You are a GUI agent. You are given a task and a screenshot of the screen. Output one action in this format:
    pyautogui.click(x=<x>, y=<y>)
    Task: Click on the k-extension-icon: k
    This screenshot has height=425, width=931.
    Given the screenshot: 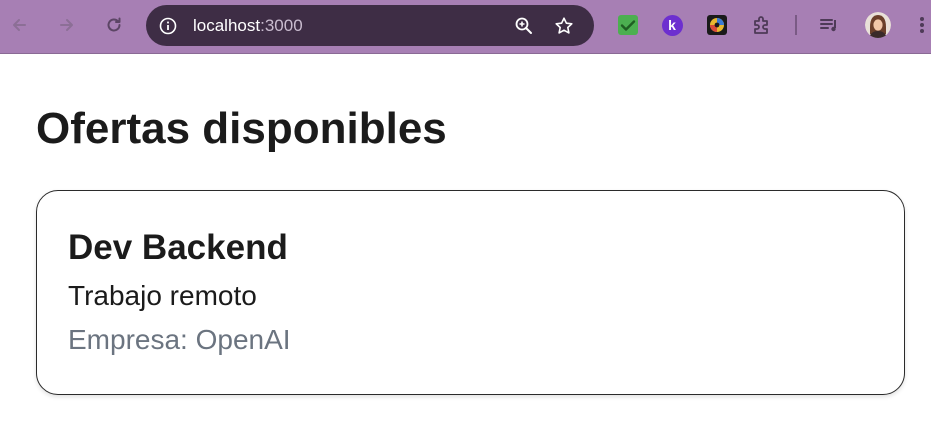 What is the action you would take?
    pyautogui.click(x=672, y=25)
    